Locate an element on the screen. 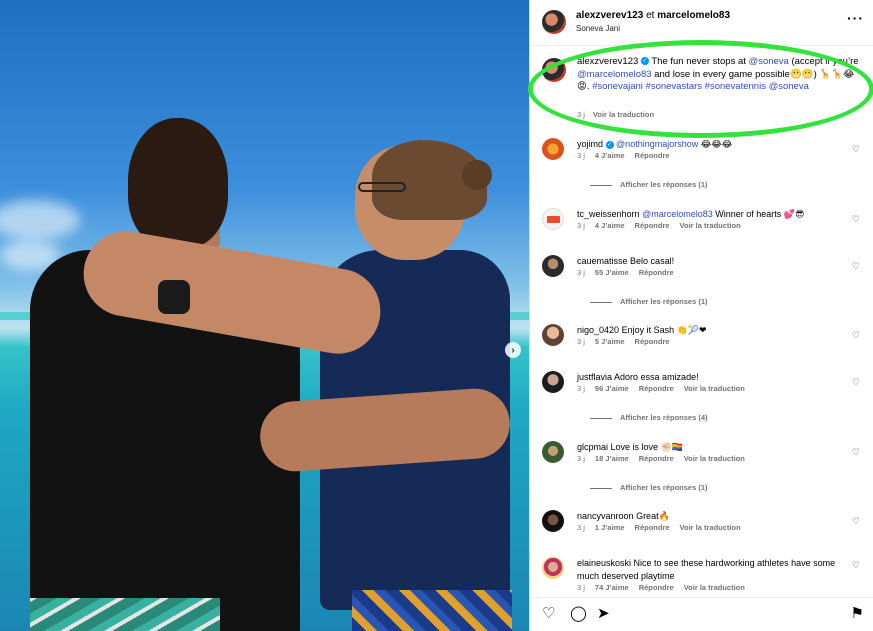 Image resolution: width=873 pixels, height=631 pixels. next-photo-button: › is located at coordinates (513, 350).